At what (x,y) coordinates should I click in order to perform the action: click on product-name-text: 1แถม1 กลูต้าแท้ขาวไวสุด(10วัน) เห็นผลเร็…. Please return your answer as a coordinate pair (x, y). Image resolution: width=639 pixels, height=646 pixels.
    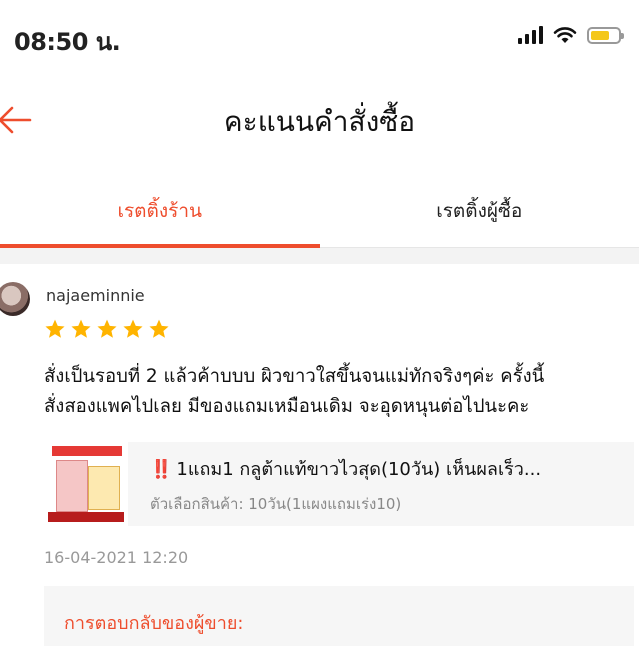
    Looking at the image, I should click on (358, 469).